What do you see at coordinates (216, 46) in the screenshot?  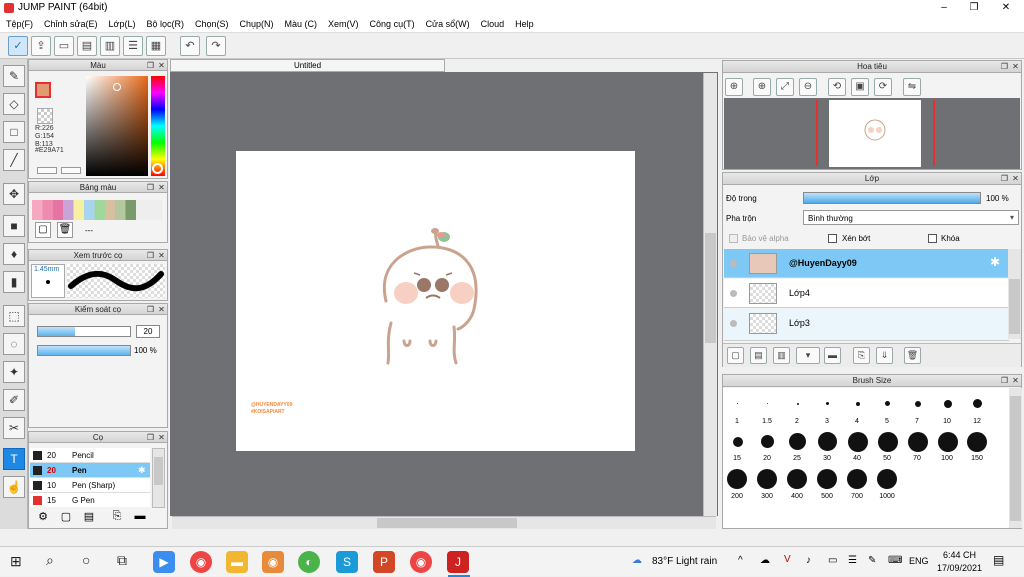 I see `redo-icon: ↷` at bounding box center [216, 46].